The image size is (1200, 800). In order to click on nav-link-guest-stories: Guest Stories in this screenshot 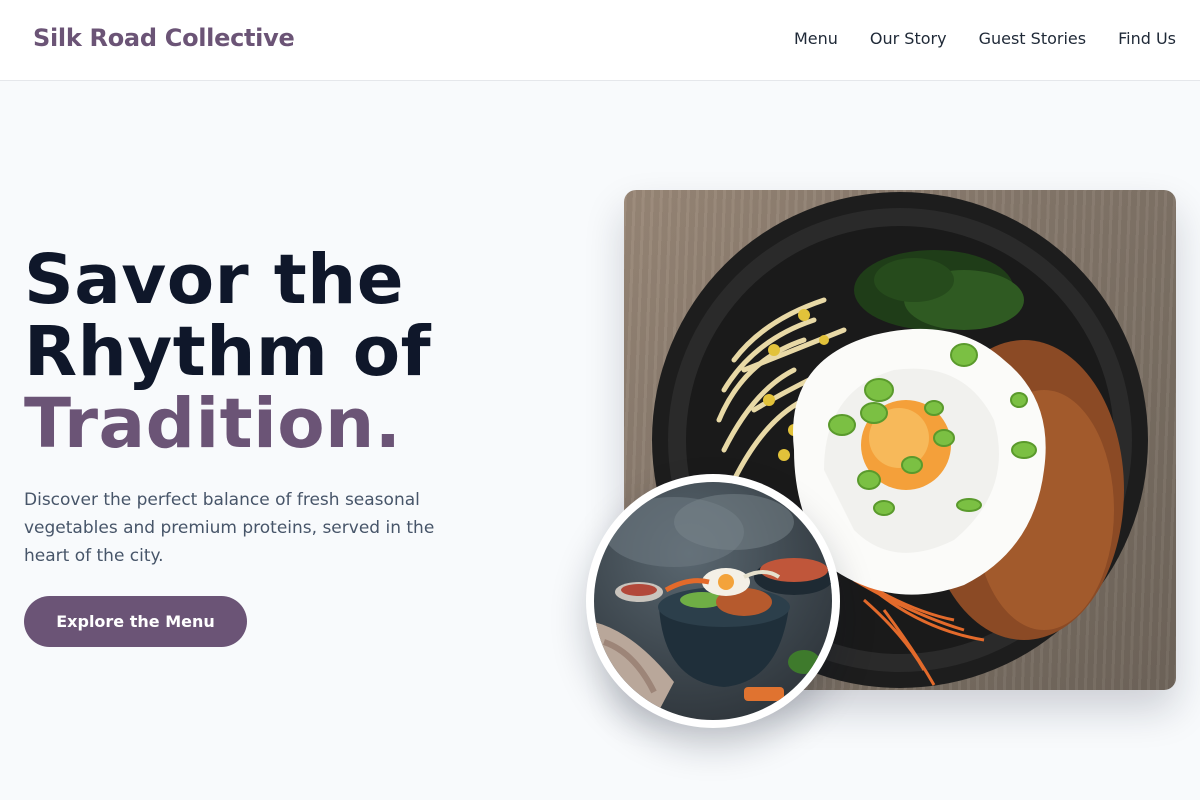, I will do `click(1033, 38)`.